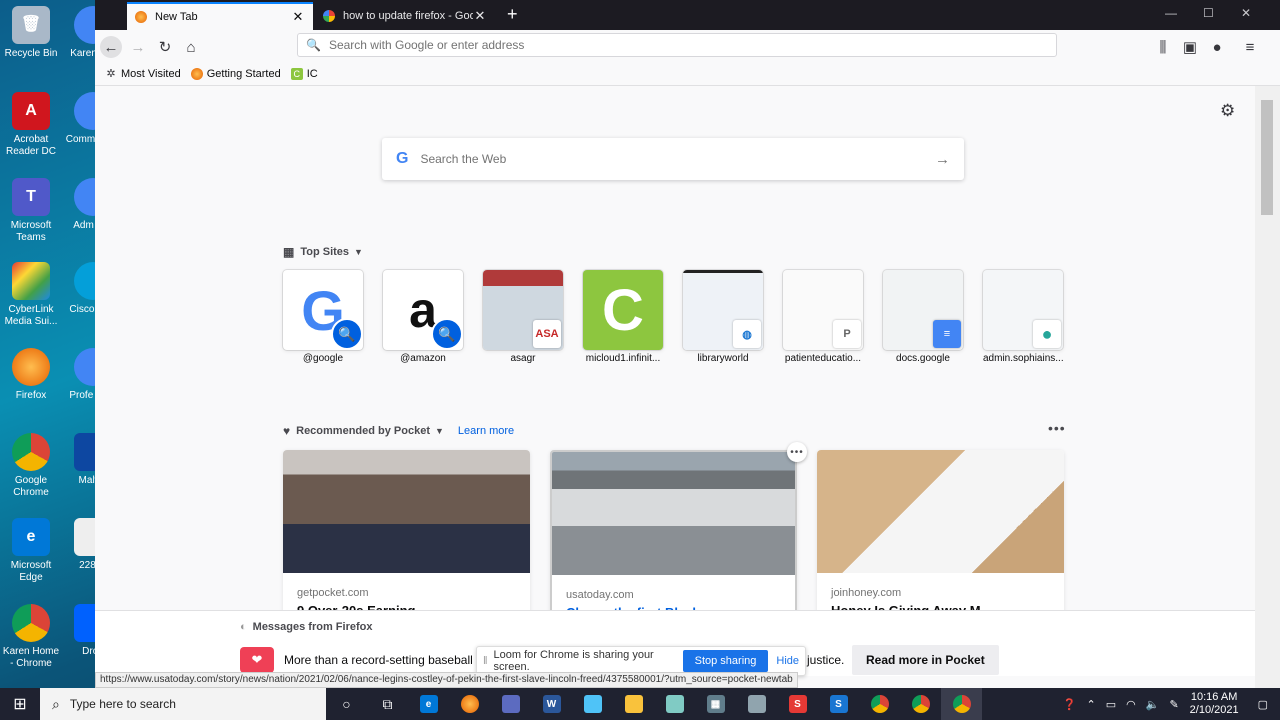 The height and width of the screenshot is (720, 1280). I want to click on bookmark-ic: C IC, so click(304, 73).